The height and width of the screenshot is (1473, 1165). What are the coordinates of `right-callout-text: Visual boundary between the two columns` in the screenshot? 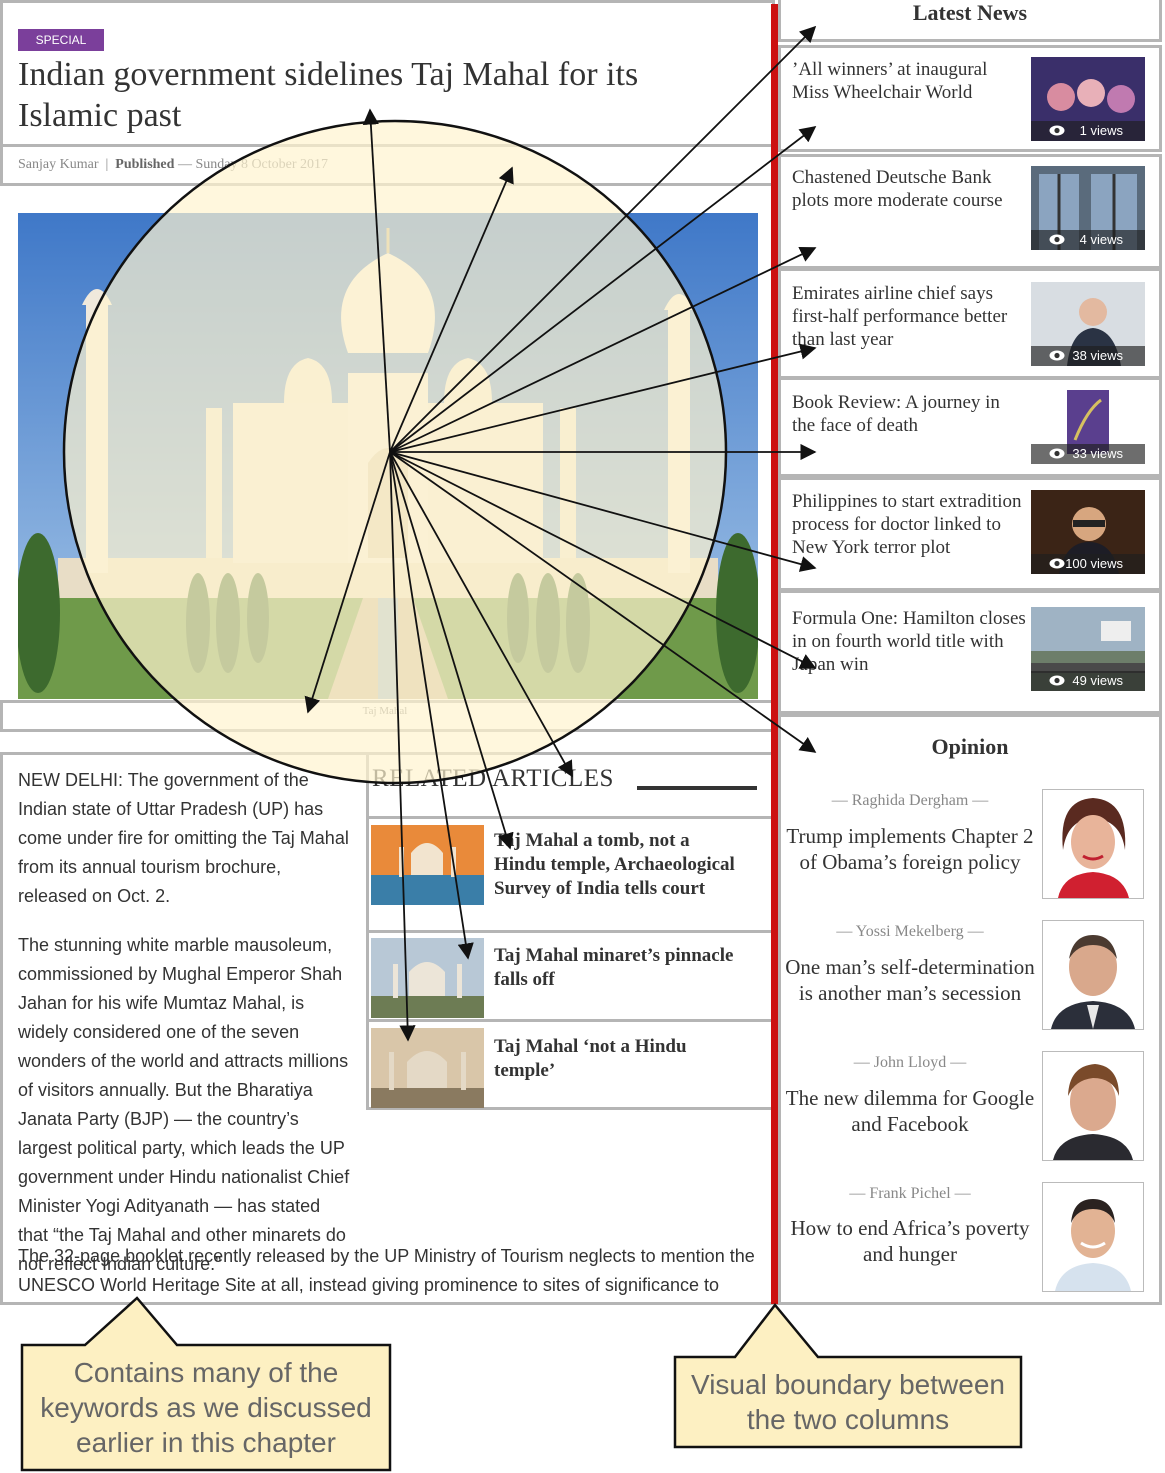 It's located at (848, 1402).